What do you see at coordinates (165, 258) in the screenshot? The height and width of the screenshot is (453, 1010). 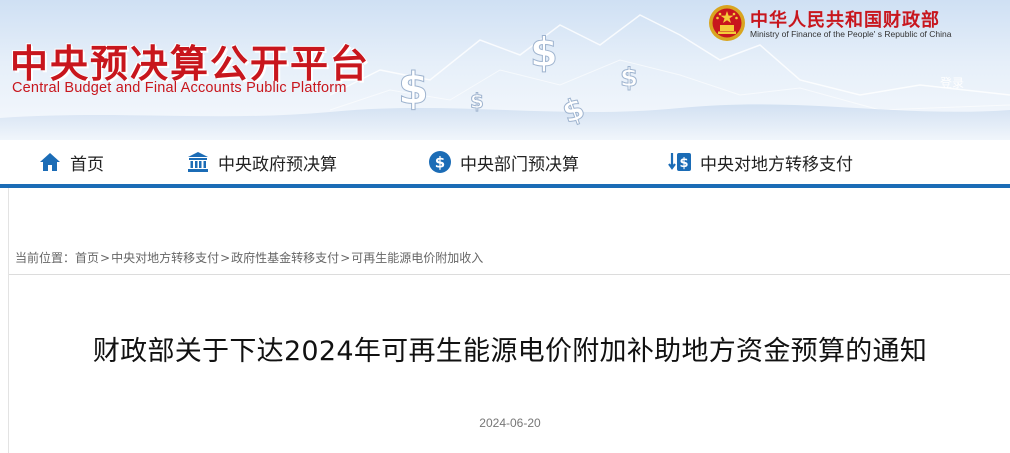 I see `breadcrumb-link-transfer: 中央对地方转移支付` at bounding box center [165, 258].